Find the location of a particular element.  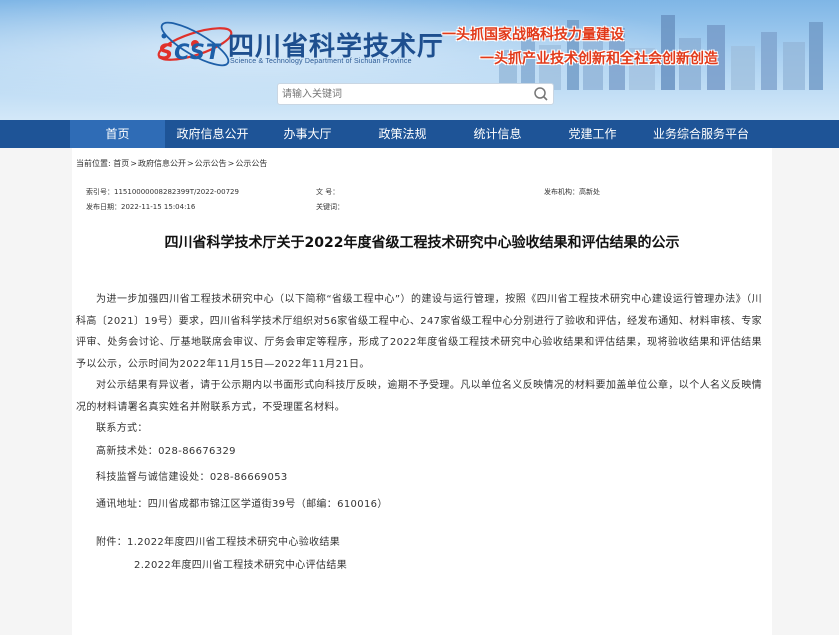

search-box is located at coordinates (415, 94).